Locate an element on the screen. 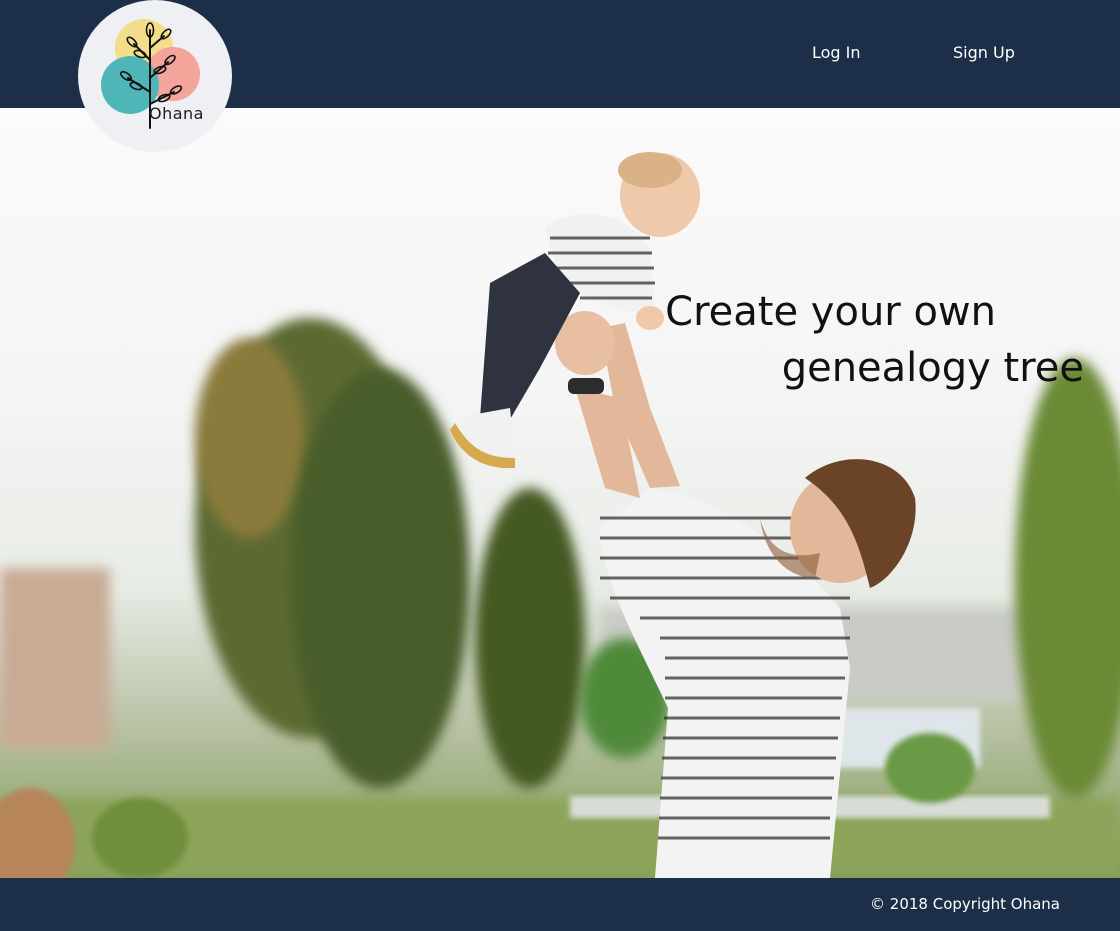  brand-logo: Ohana is located at coordinates (155, 76).